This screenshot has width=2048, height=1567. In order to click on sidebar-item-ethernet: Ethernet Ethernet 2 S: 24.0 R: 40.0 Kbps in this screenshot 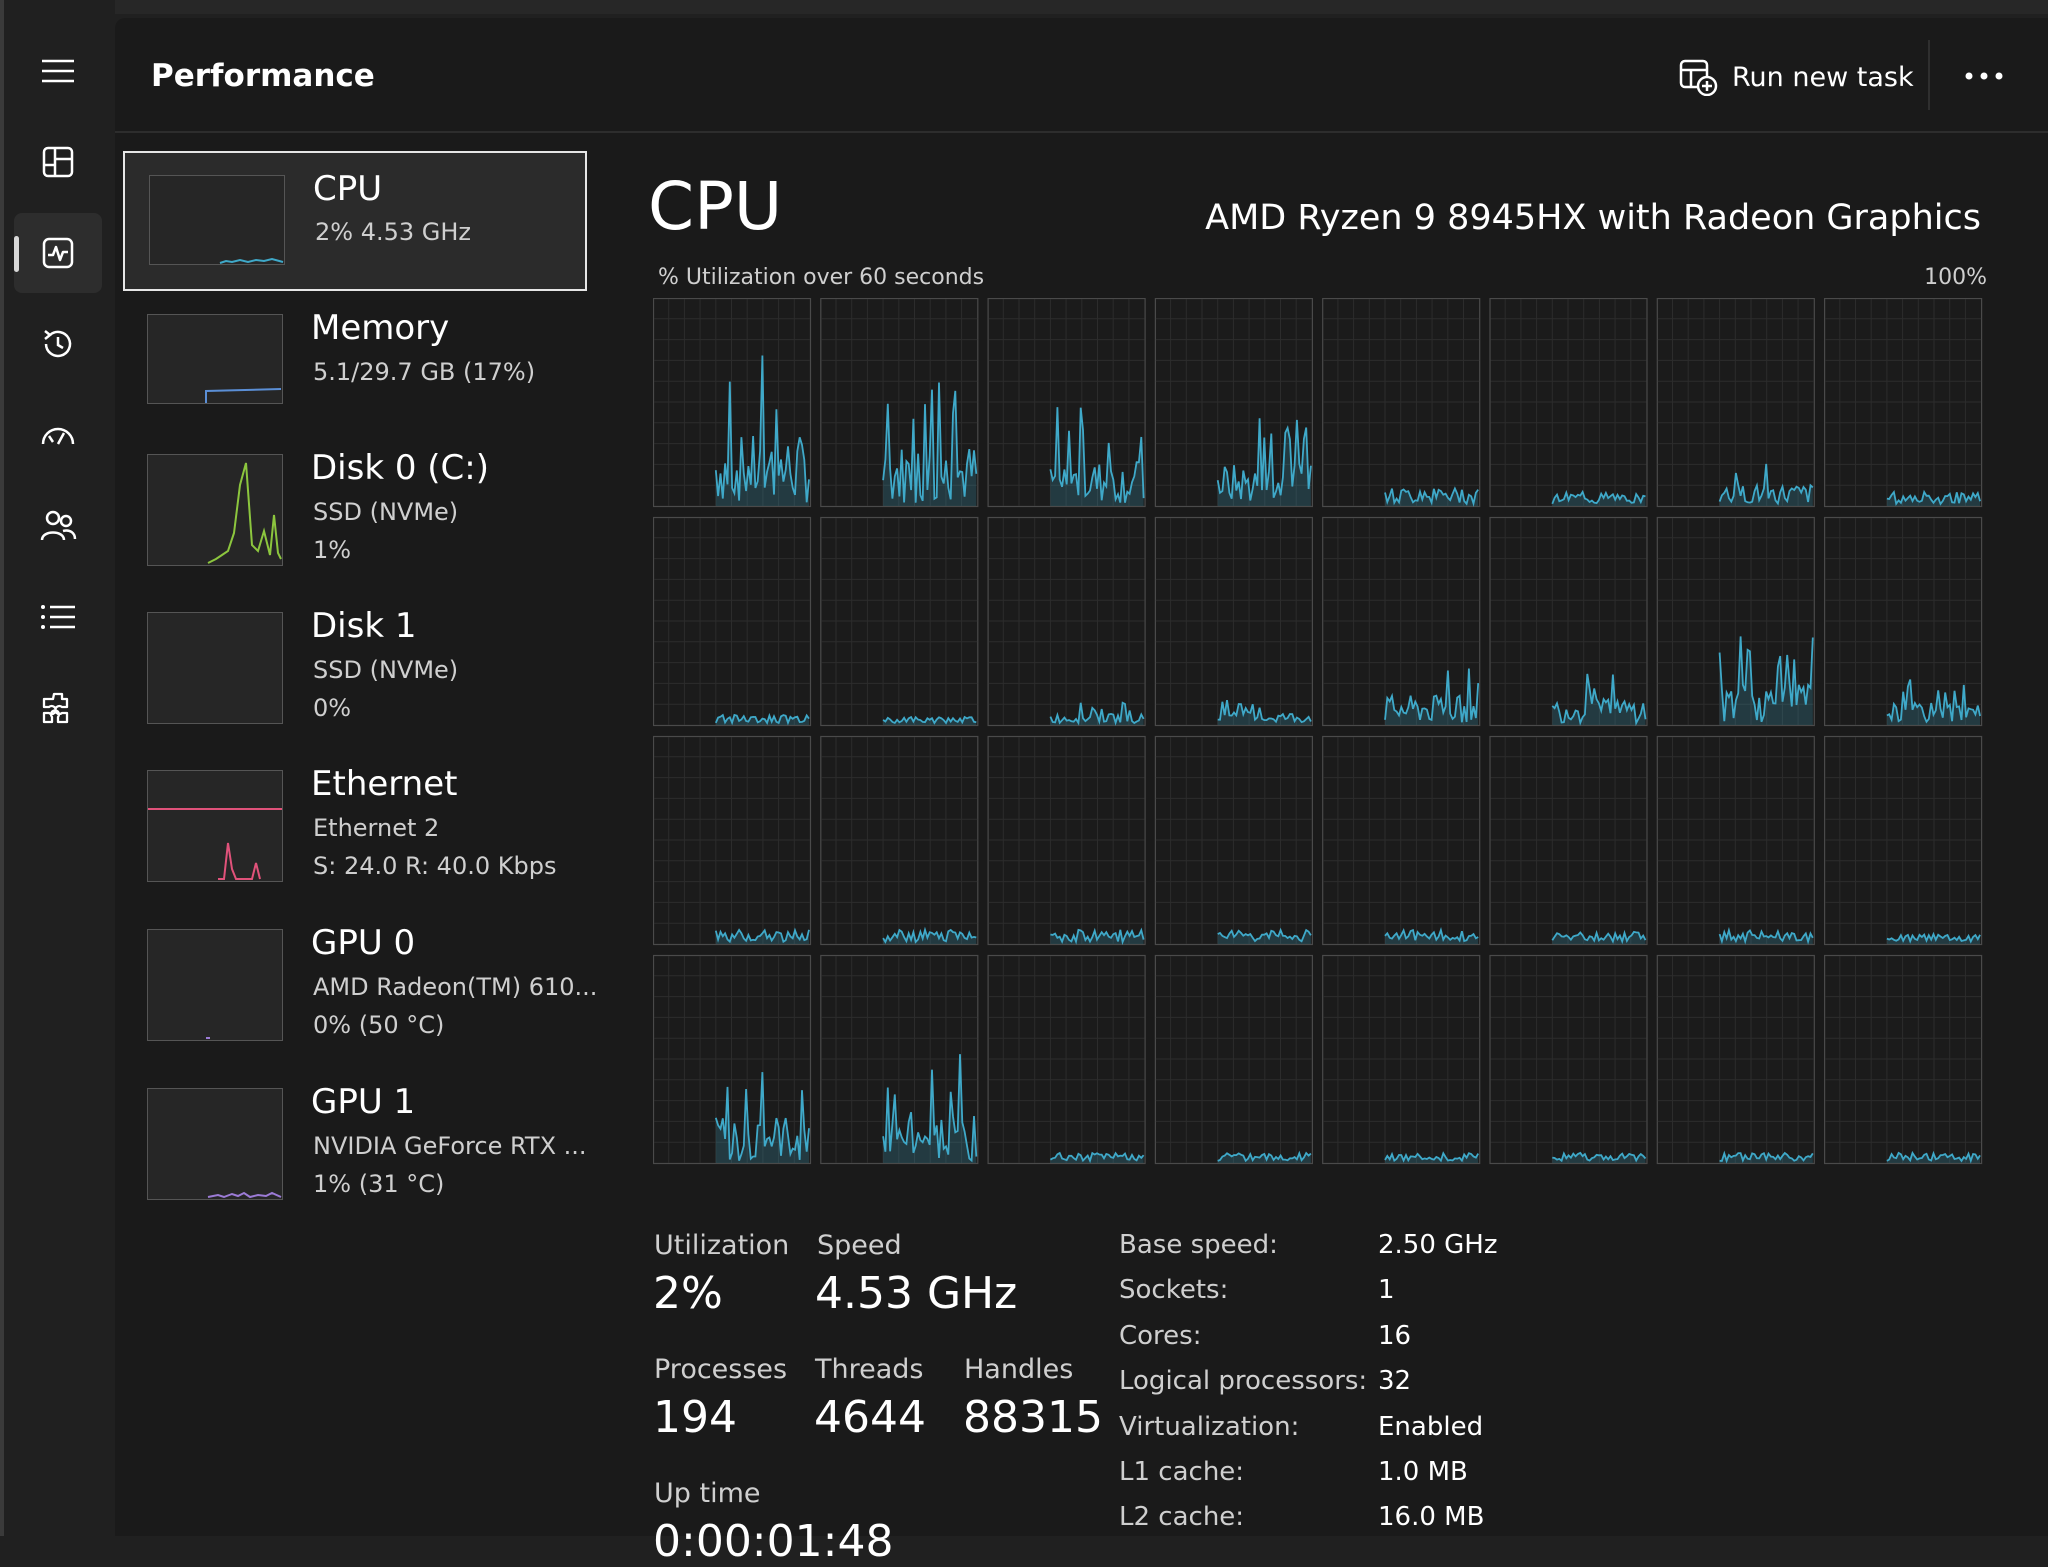, I will do `click(353, 825)`.